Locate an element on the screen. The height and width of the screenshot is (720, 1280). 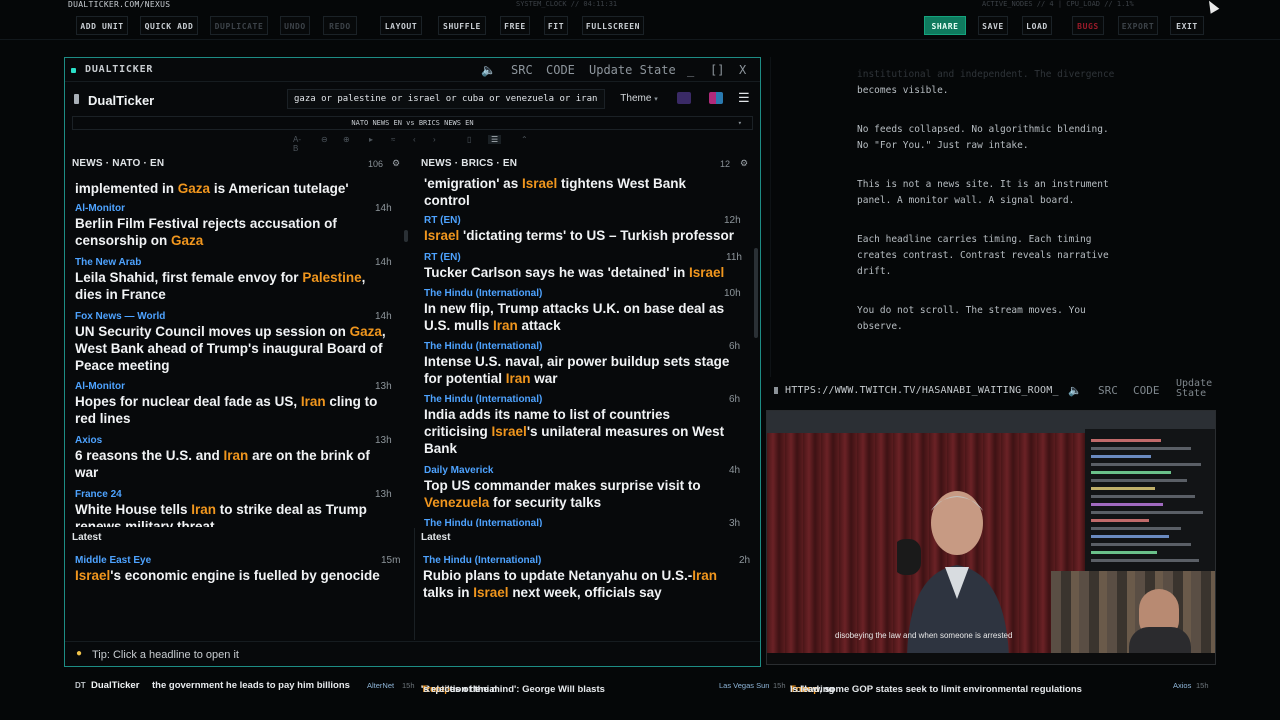
zoom-out-icon: ⊖ is located at coordinates (324, 139).